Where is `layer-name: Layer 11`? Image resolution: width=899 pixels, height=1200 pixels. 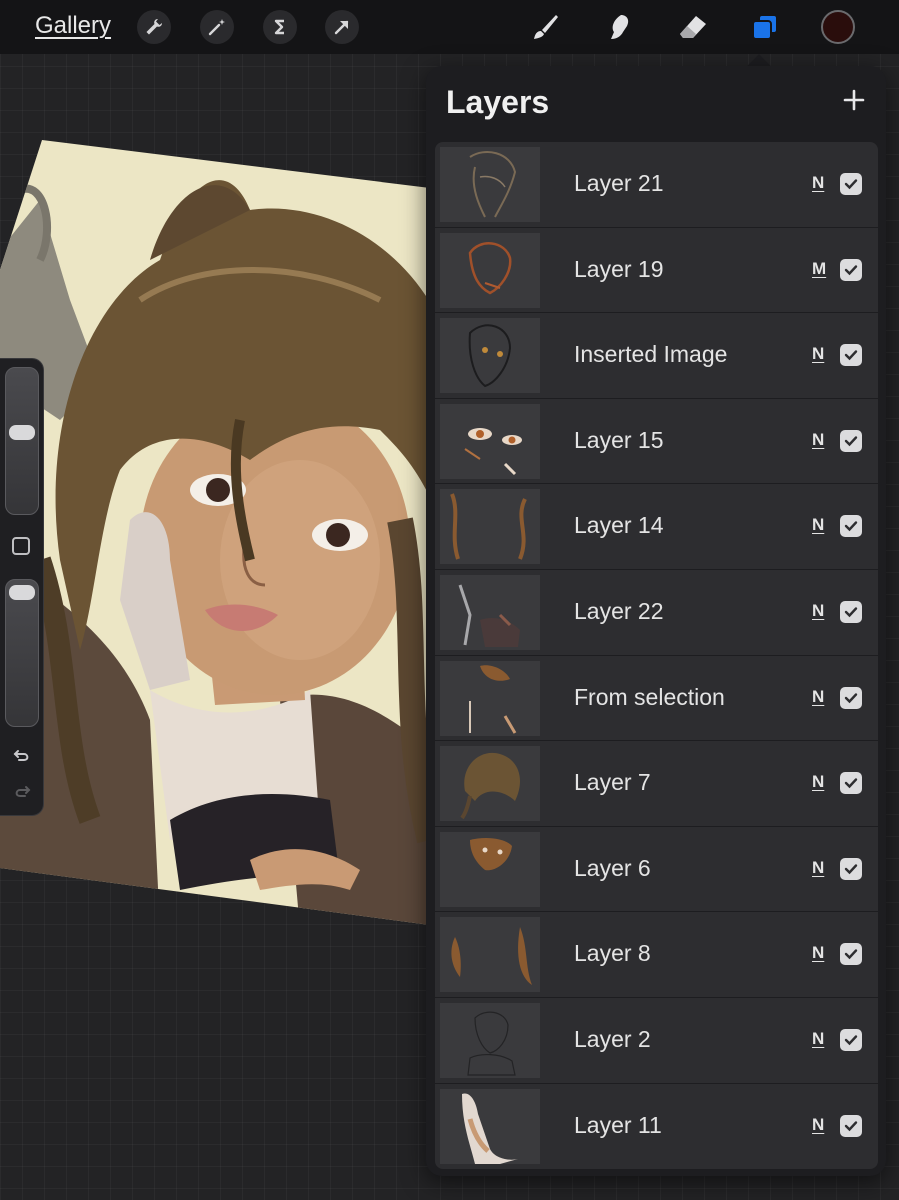 layer-name: Layer 11 is located at coordinates (618, 1124).